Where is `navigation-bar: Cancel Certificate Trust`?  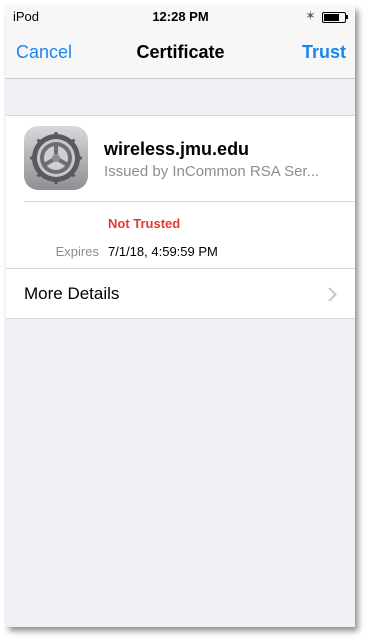 navigation-bar: Cancel Certificate Trust is located at coordinates (180, 52).